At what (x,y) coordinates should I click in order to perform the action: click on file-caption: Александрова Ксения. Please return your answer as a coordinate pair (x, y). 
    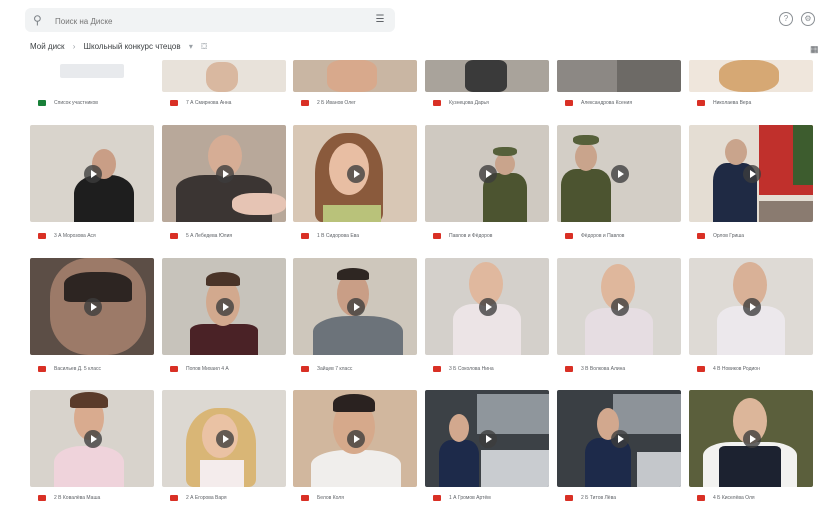
    Looking at the image, I should click on (624, 104).